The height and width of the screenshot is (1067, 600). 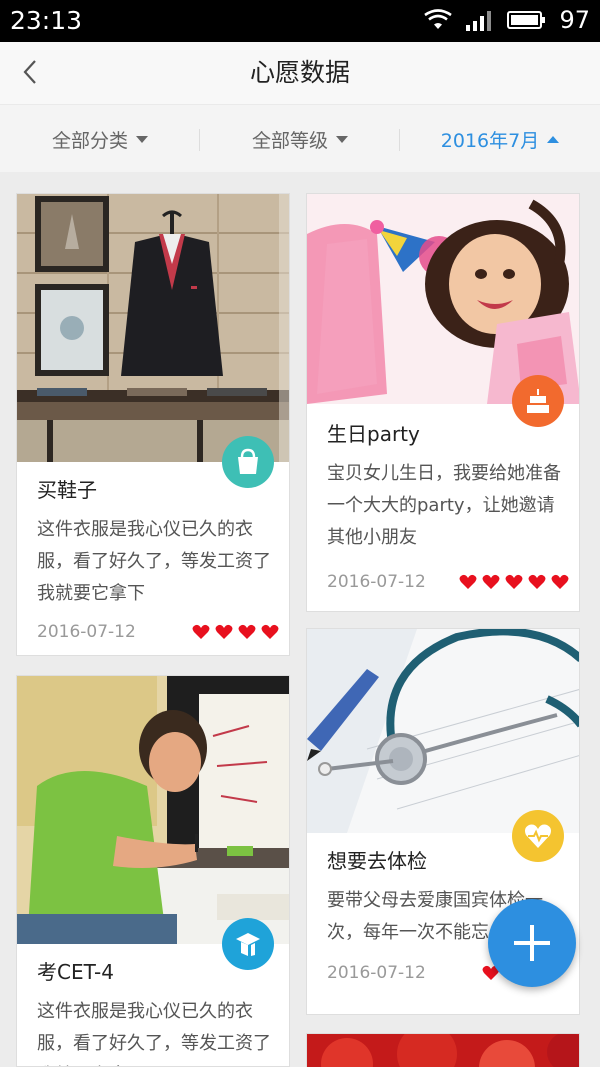 What do you see at coordinates (526, 20) in the screenshot?
I see `battery-icon` at bounding box center [526, 20].